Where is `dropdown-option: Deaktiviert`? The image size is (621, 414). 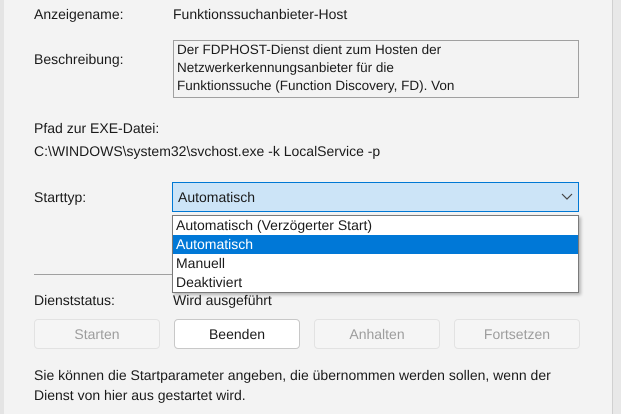
dropdown-option: Deaktiviert is located at coordinates (375, 282).